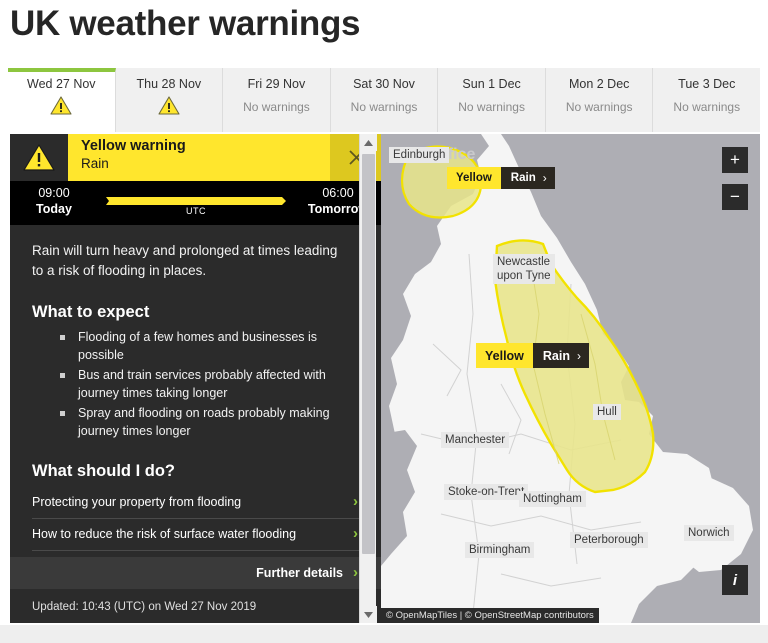  What do you see at coordinates (491, 84) in the screenshot?
I see `tab-day-4-label: Sun 1 Dec` at bounding box center [491, 84].